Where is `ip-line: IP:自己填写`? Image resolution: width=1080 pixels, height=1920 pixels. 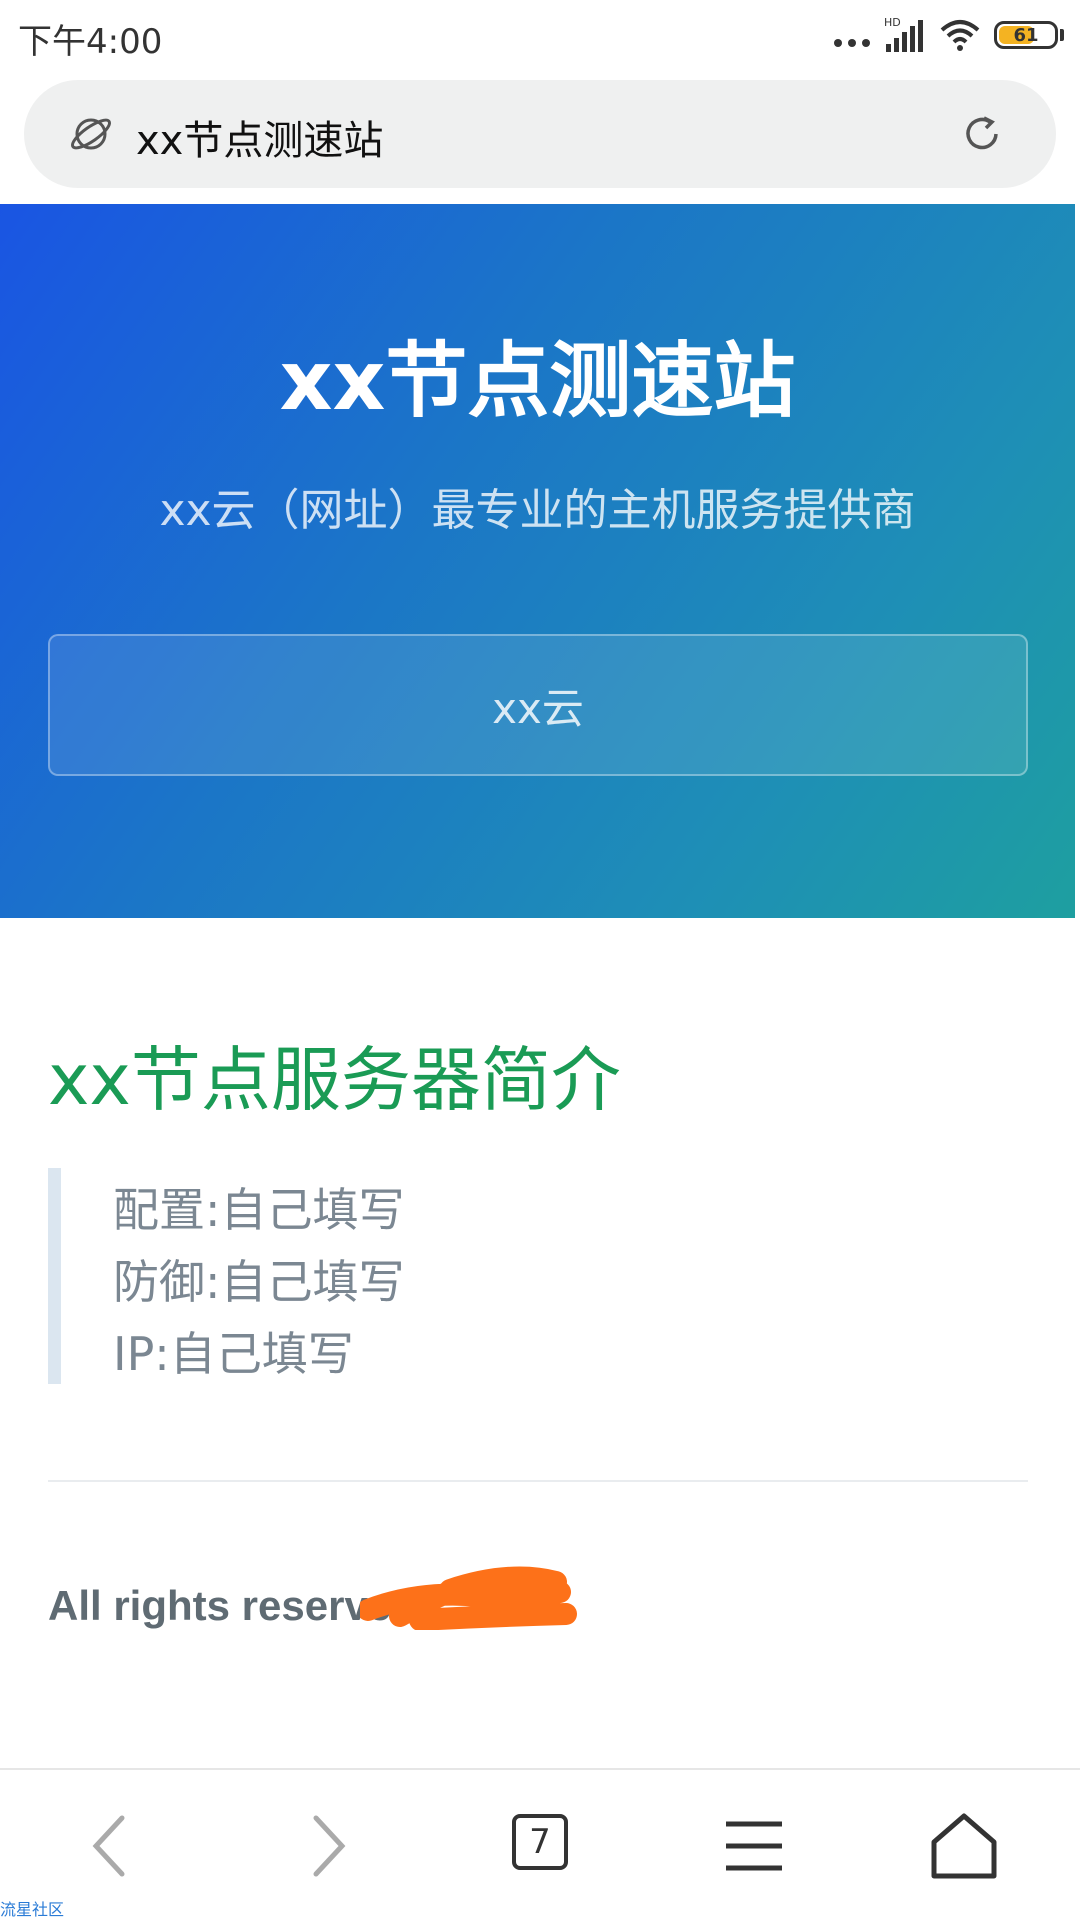
ip-line: IP:自己填写 is located at coordinates (233, 1354).